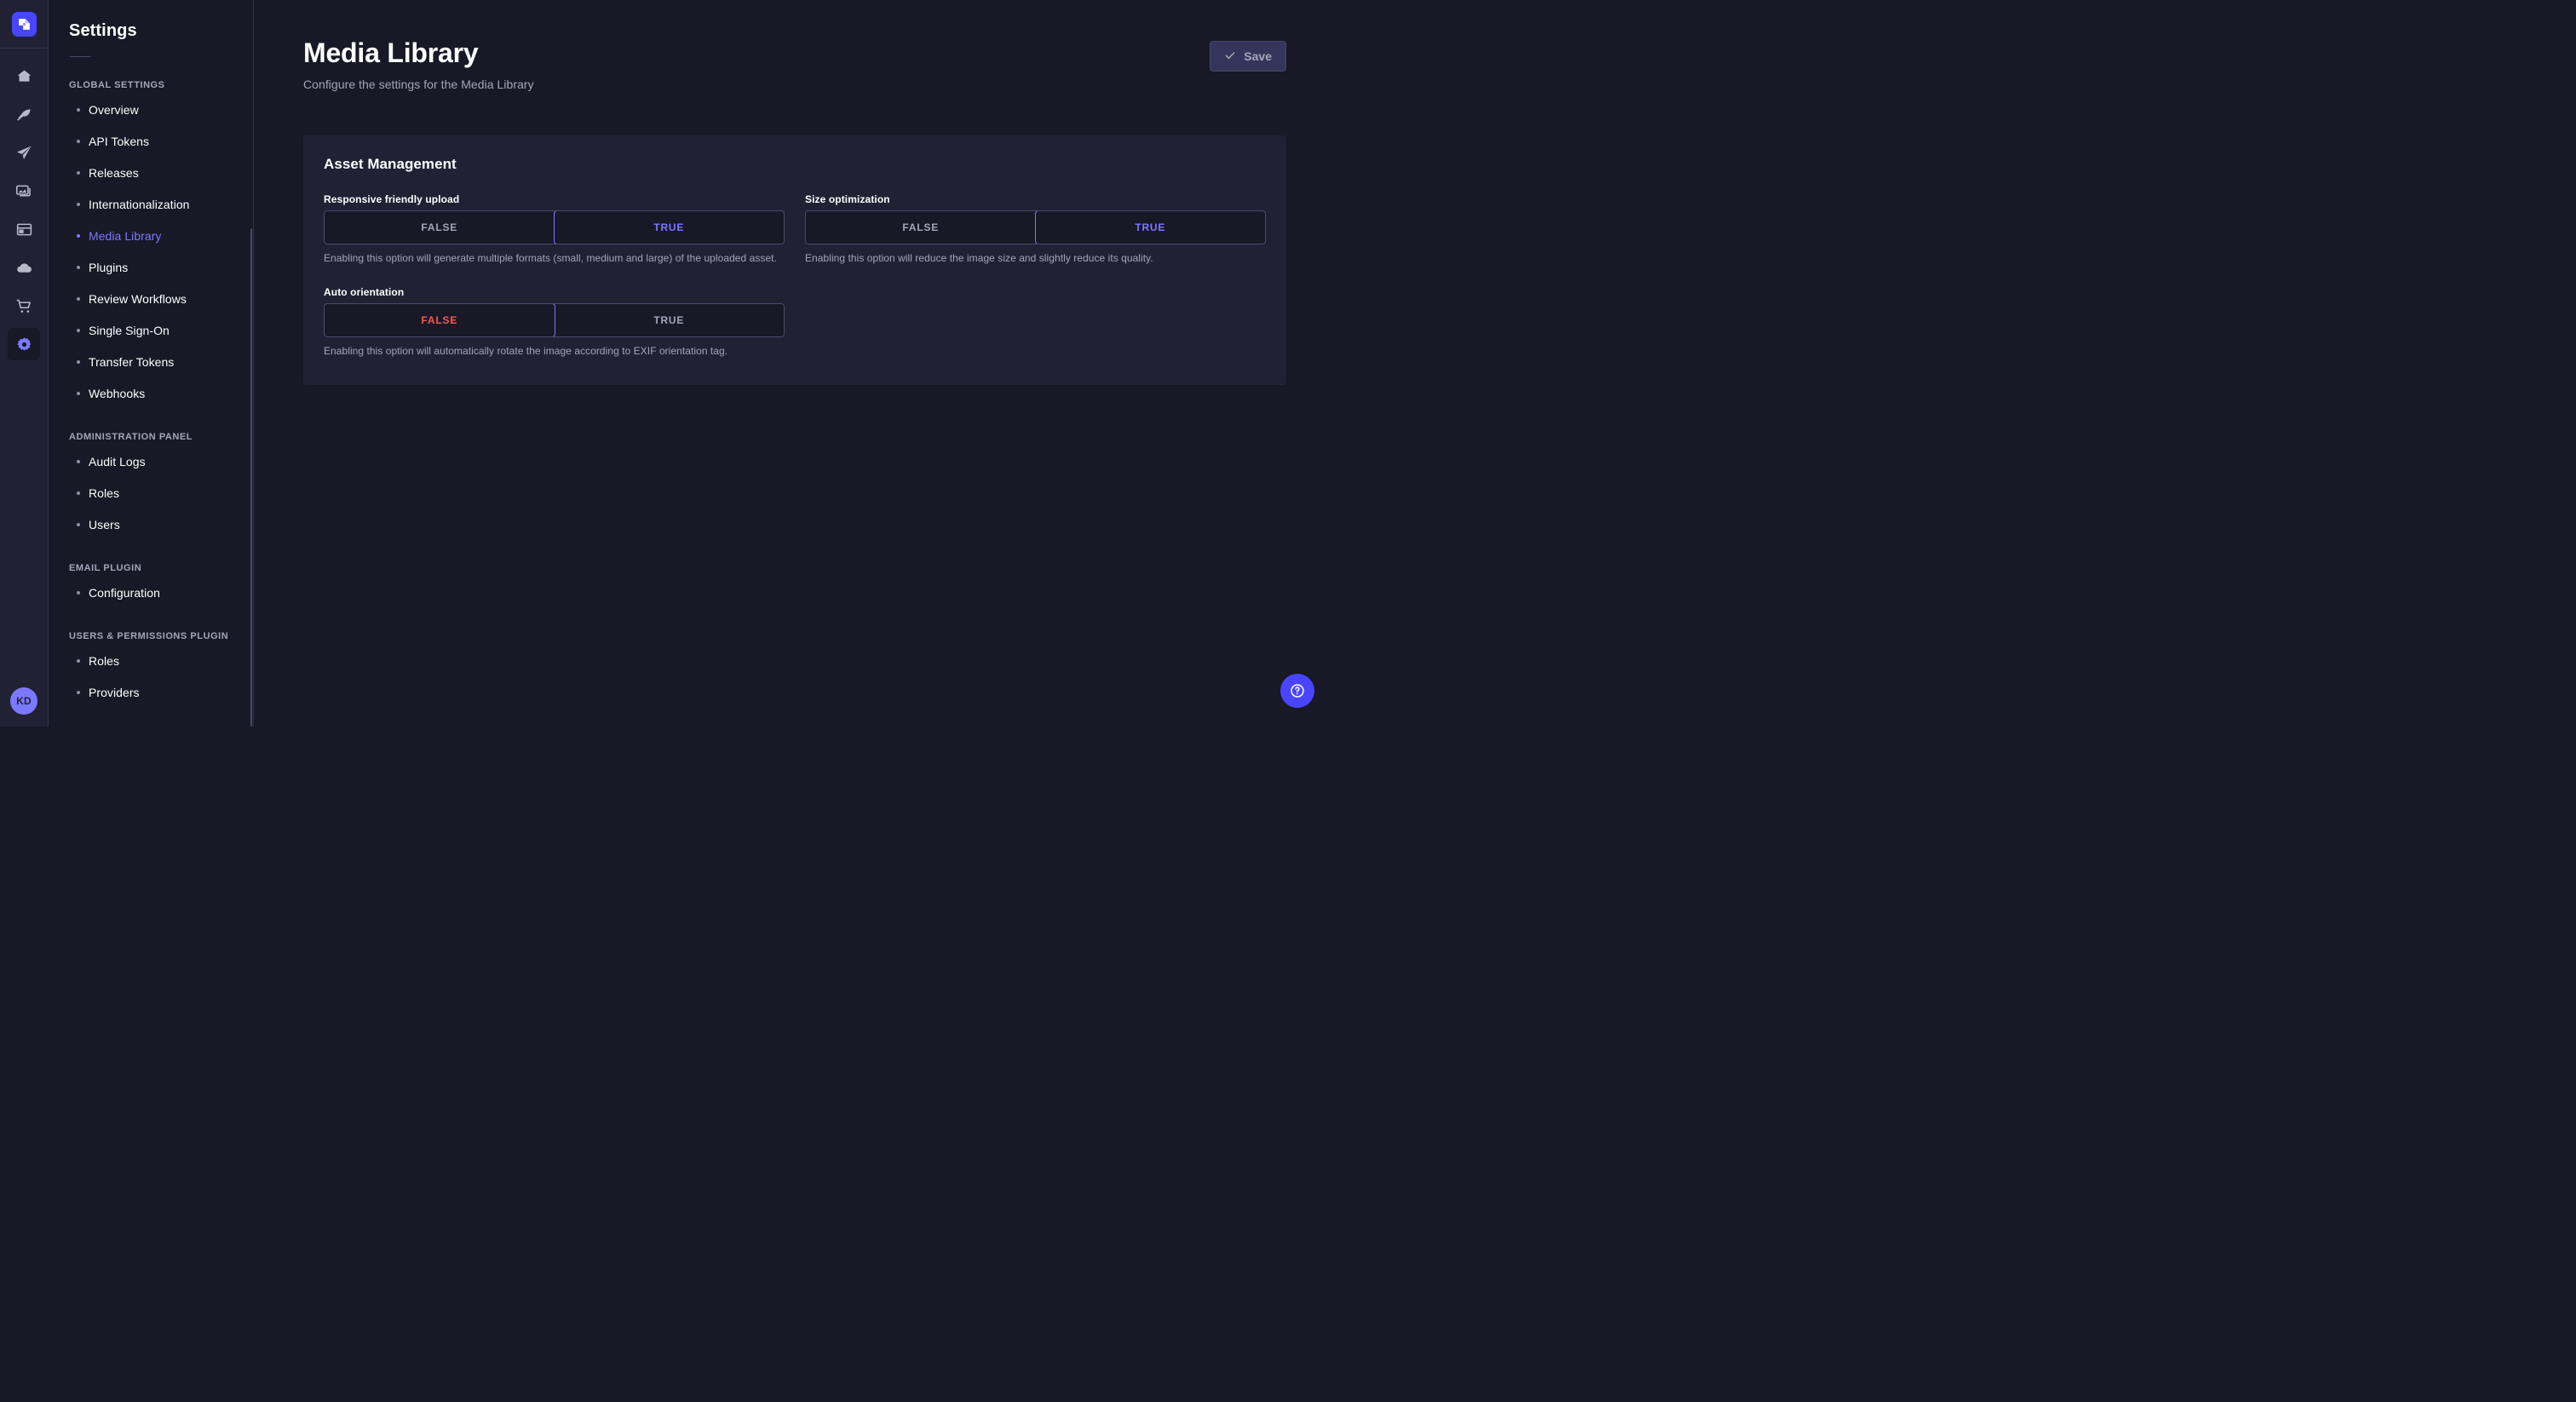 This screenshot has width=2576, height=1402. What do you see at coordinates (80, 57) in the screenshot?
I see `sidebar-divider` at bounding box center [80, 57].